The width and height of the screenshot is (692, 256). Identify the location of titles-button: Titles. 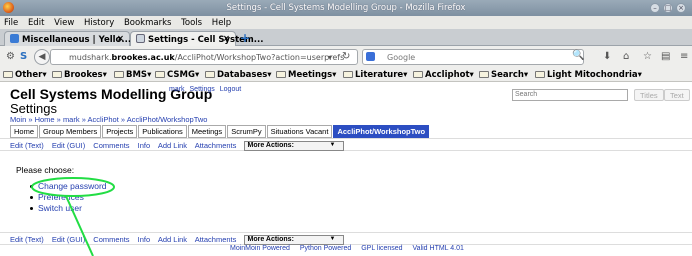
(649, 95).